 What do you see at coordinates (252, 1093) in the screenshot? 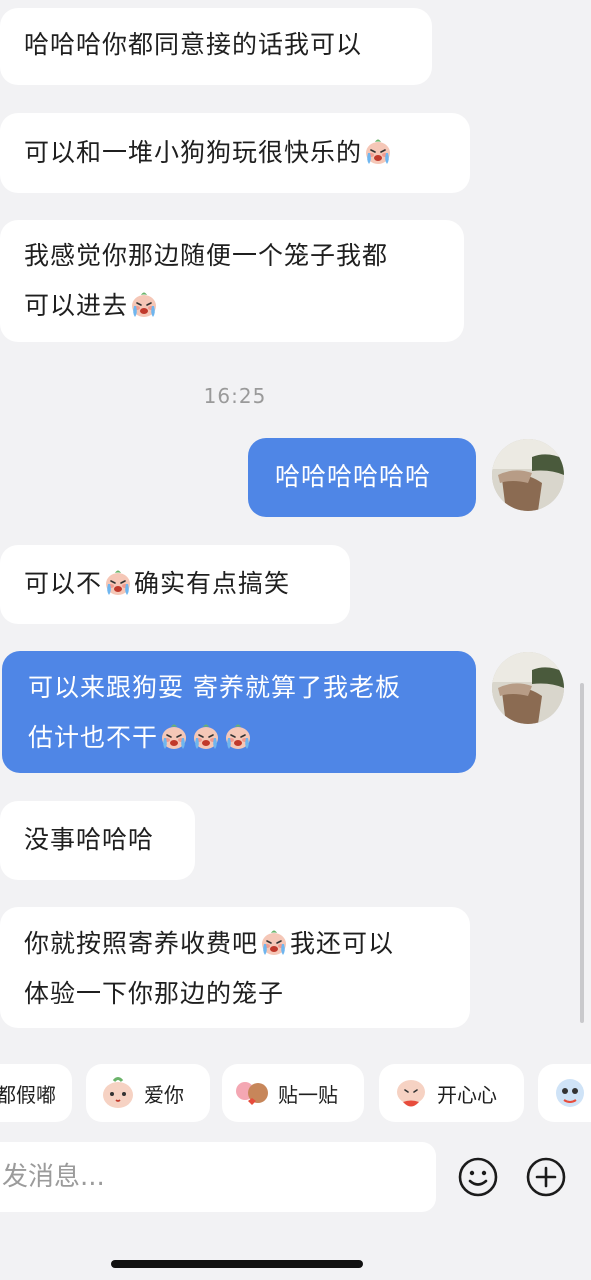
I see `hug-sticker-icon` at bounding box center [252, 1093].